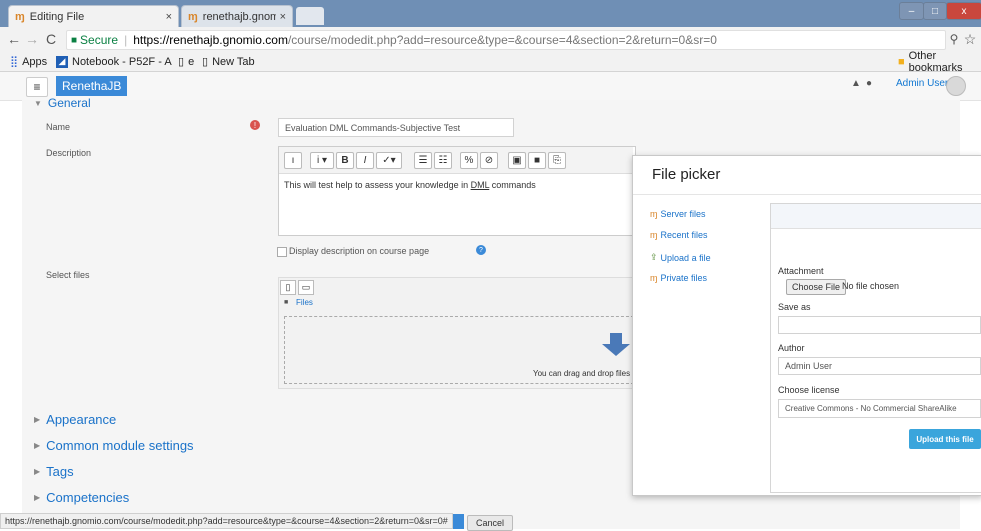  What do you see at coordinates (469, 160) in the screenshot?
I see `link-button: %` at bounding box center [469, 160].